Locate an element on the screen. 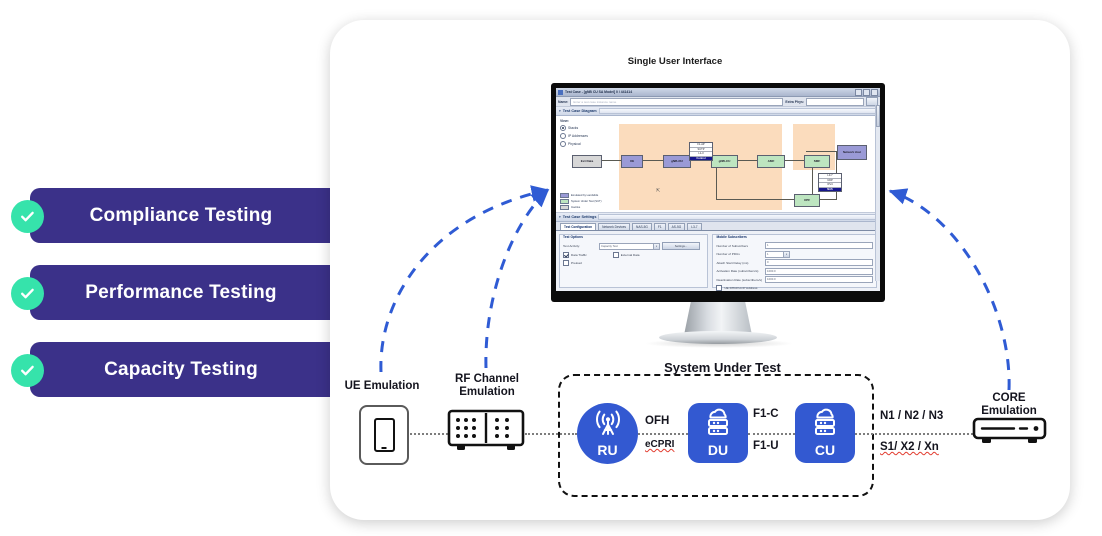 The image size is (1102, 536). ue-emulation-device is located at coordinates (384, 435).